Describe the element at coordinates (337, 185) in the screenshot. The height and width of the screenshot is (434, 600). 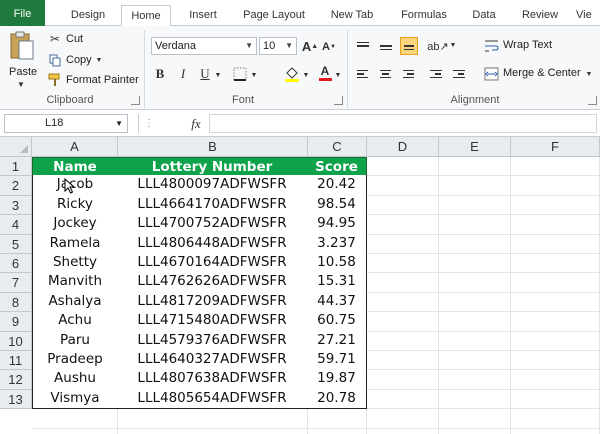
I see `table-cell: 20.42` at that location.